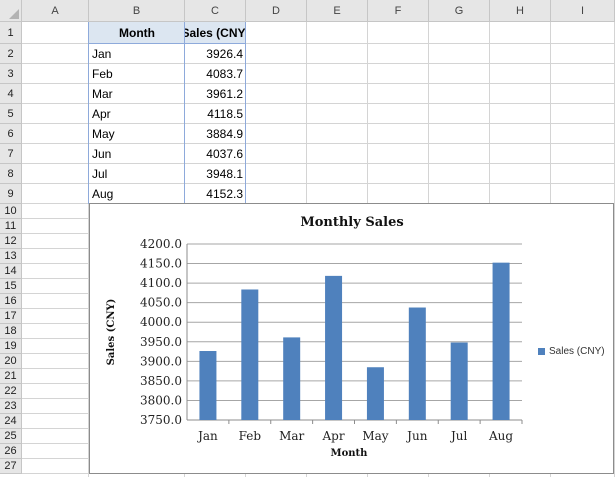  Describe the element at coordinates (334, 347) in the screenshot. I see `bar-apr` at that location.